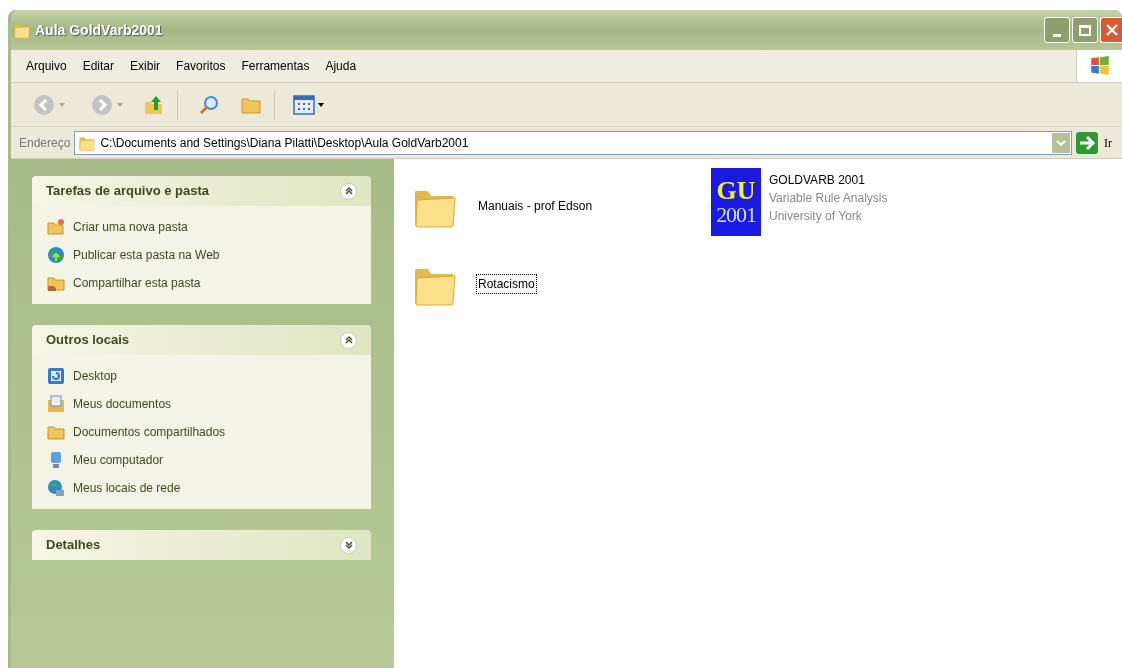 The image size is (1122, 668). Describe the element at coordinates (201, 545) in the screenshot. I see `panel-header: Detalhes` at that location.